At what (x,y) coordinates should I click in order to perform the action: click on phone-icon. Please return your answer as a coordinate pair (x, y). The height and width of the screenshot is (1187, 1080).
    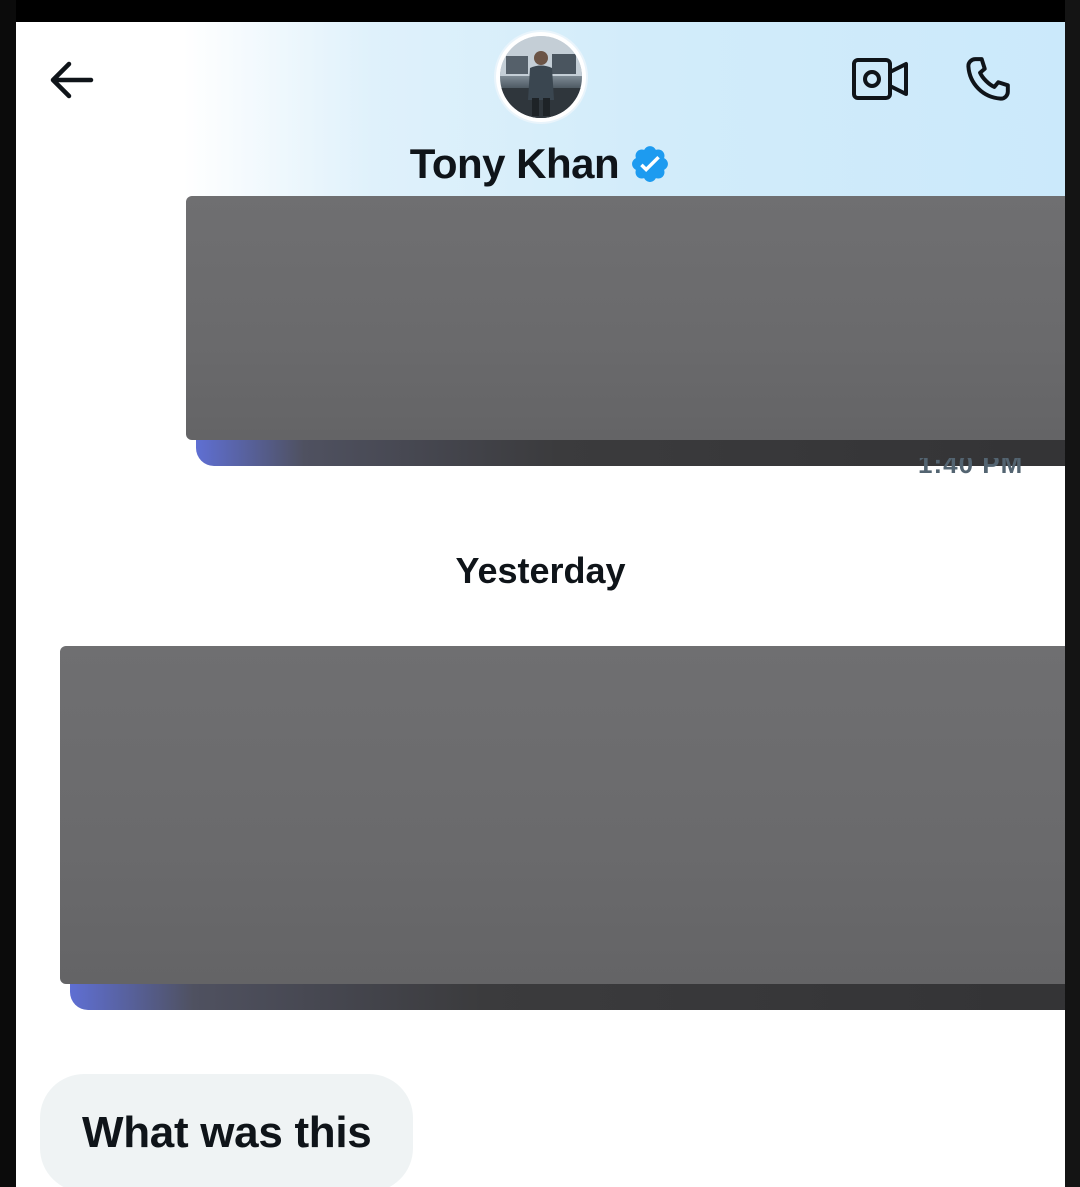
    Looking at the image, I should click on (988, 81).